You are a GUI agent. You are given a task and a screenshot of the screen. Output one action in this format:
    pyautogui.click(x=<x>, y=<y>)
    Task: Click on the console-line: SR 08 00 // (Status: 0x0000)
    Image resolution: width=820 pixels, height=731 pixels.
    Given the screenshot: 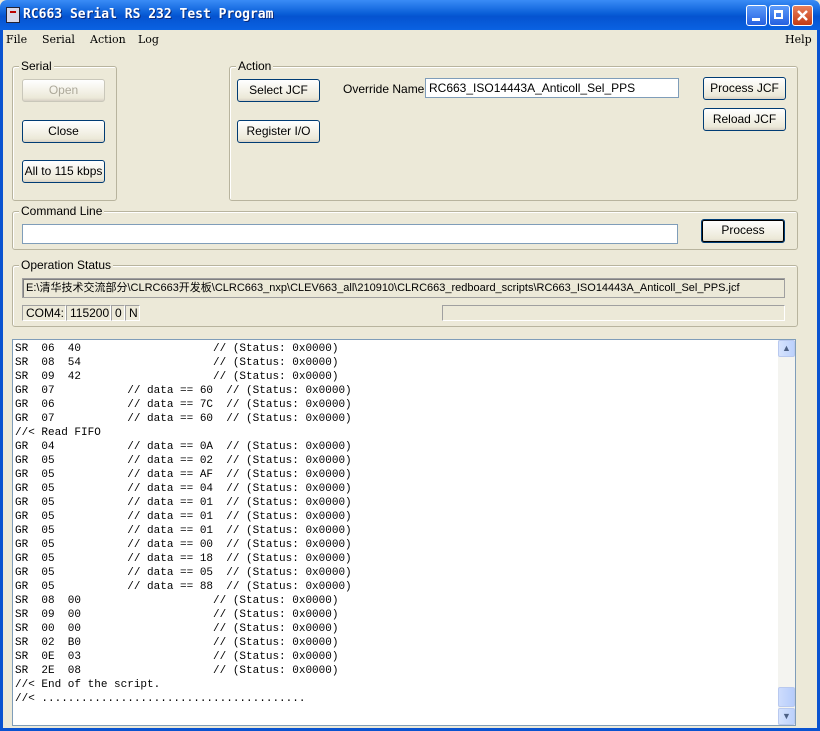 What is the action you would take?
    pyautogui.click(x=177, y=601)
    